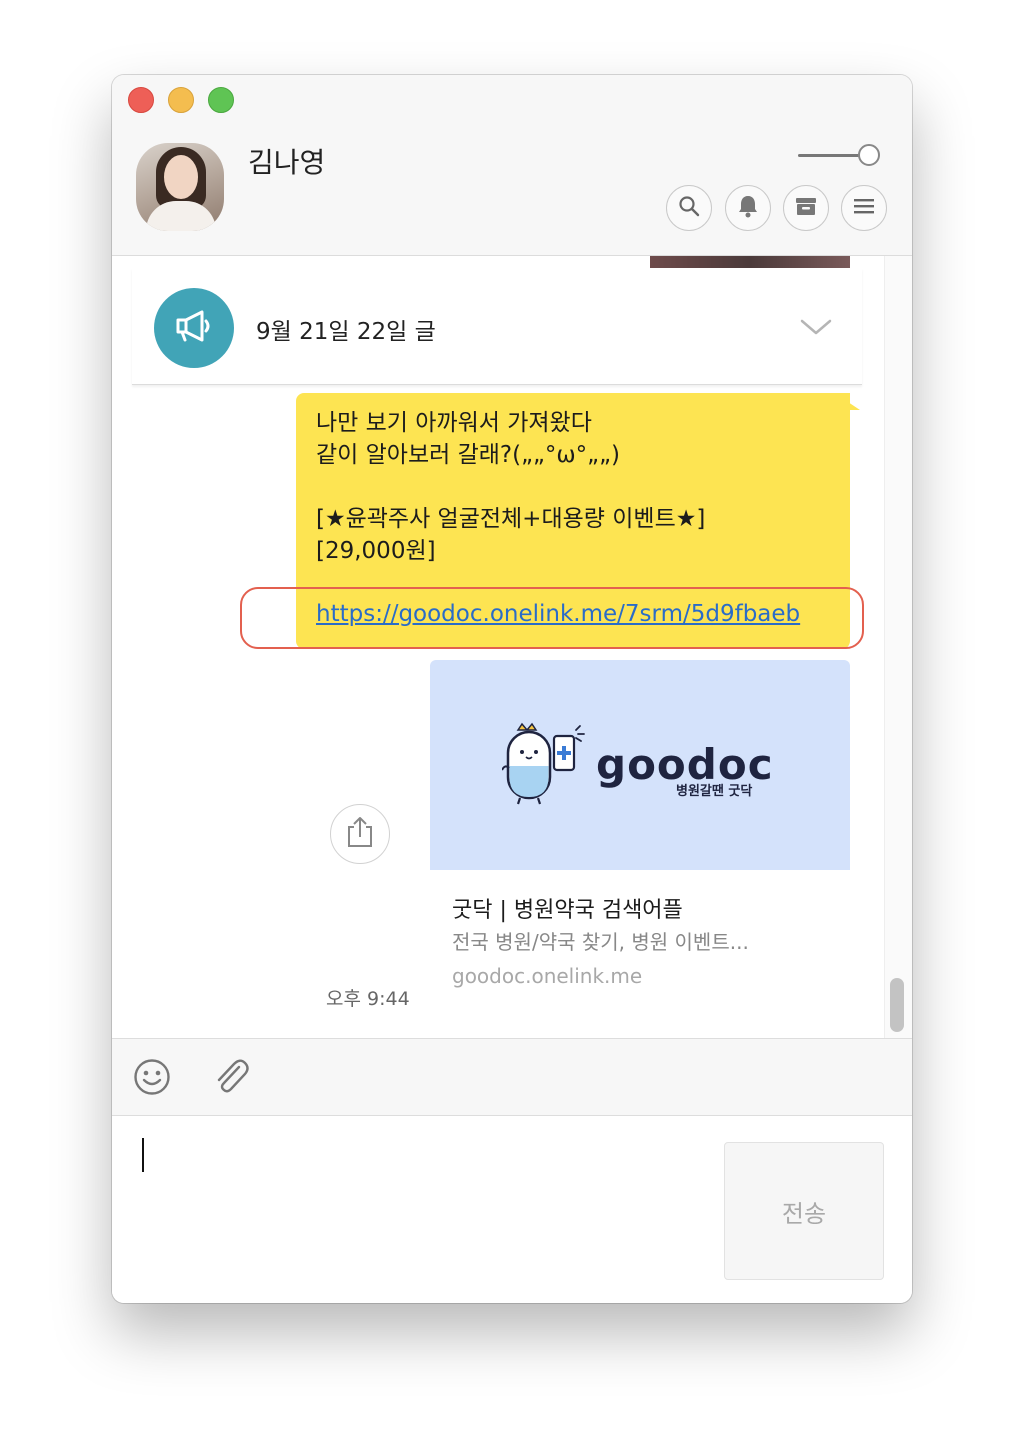 The height and width of the screenshot is (1452, 1024). I want to click on link-preview-image: goodoc 병원갈땐 굿닥, so click(640, 765).